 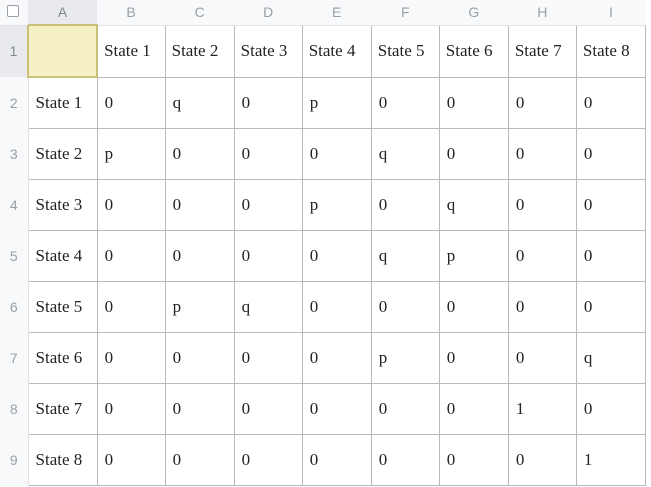 I want to click on cell-d2: 0, so click(x=268, y=102).